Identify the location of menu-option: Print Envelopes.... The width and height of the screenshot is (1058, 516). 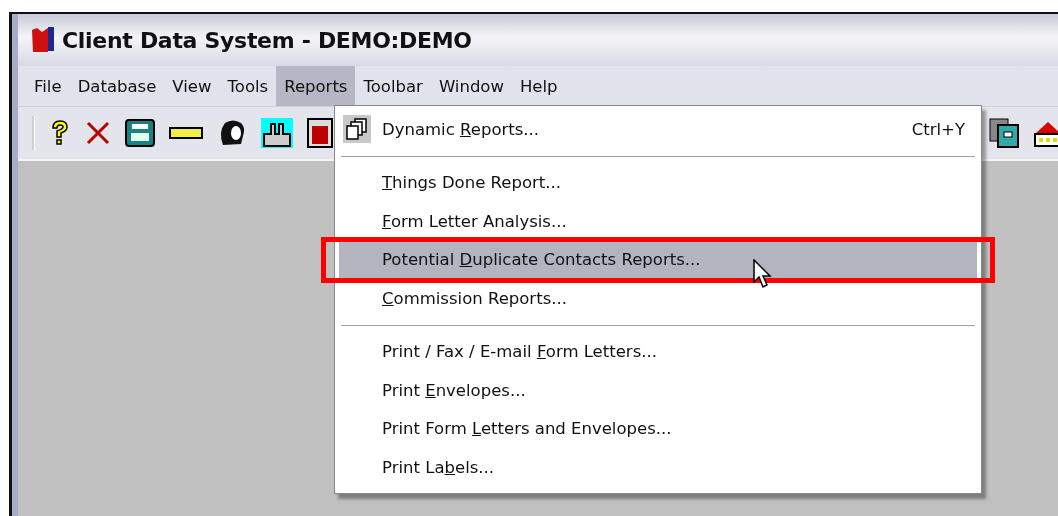
(658, 390).